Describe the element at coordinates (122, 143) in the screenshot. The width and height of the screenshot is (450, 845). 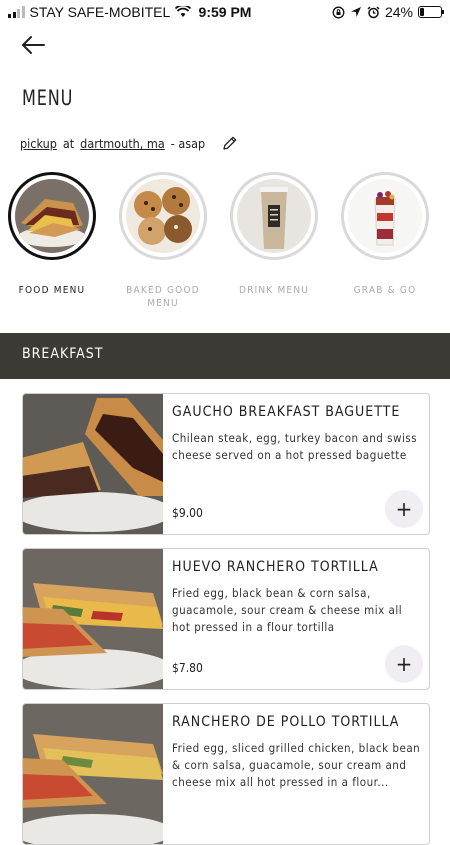
I see `order-location-link: dartmouth, ma` at that location.